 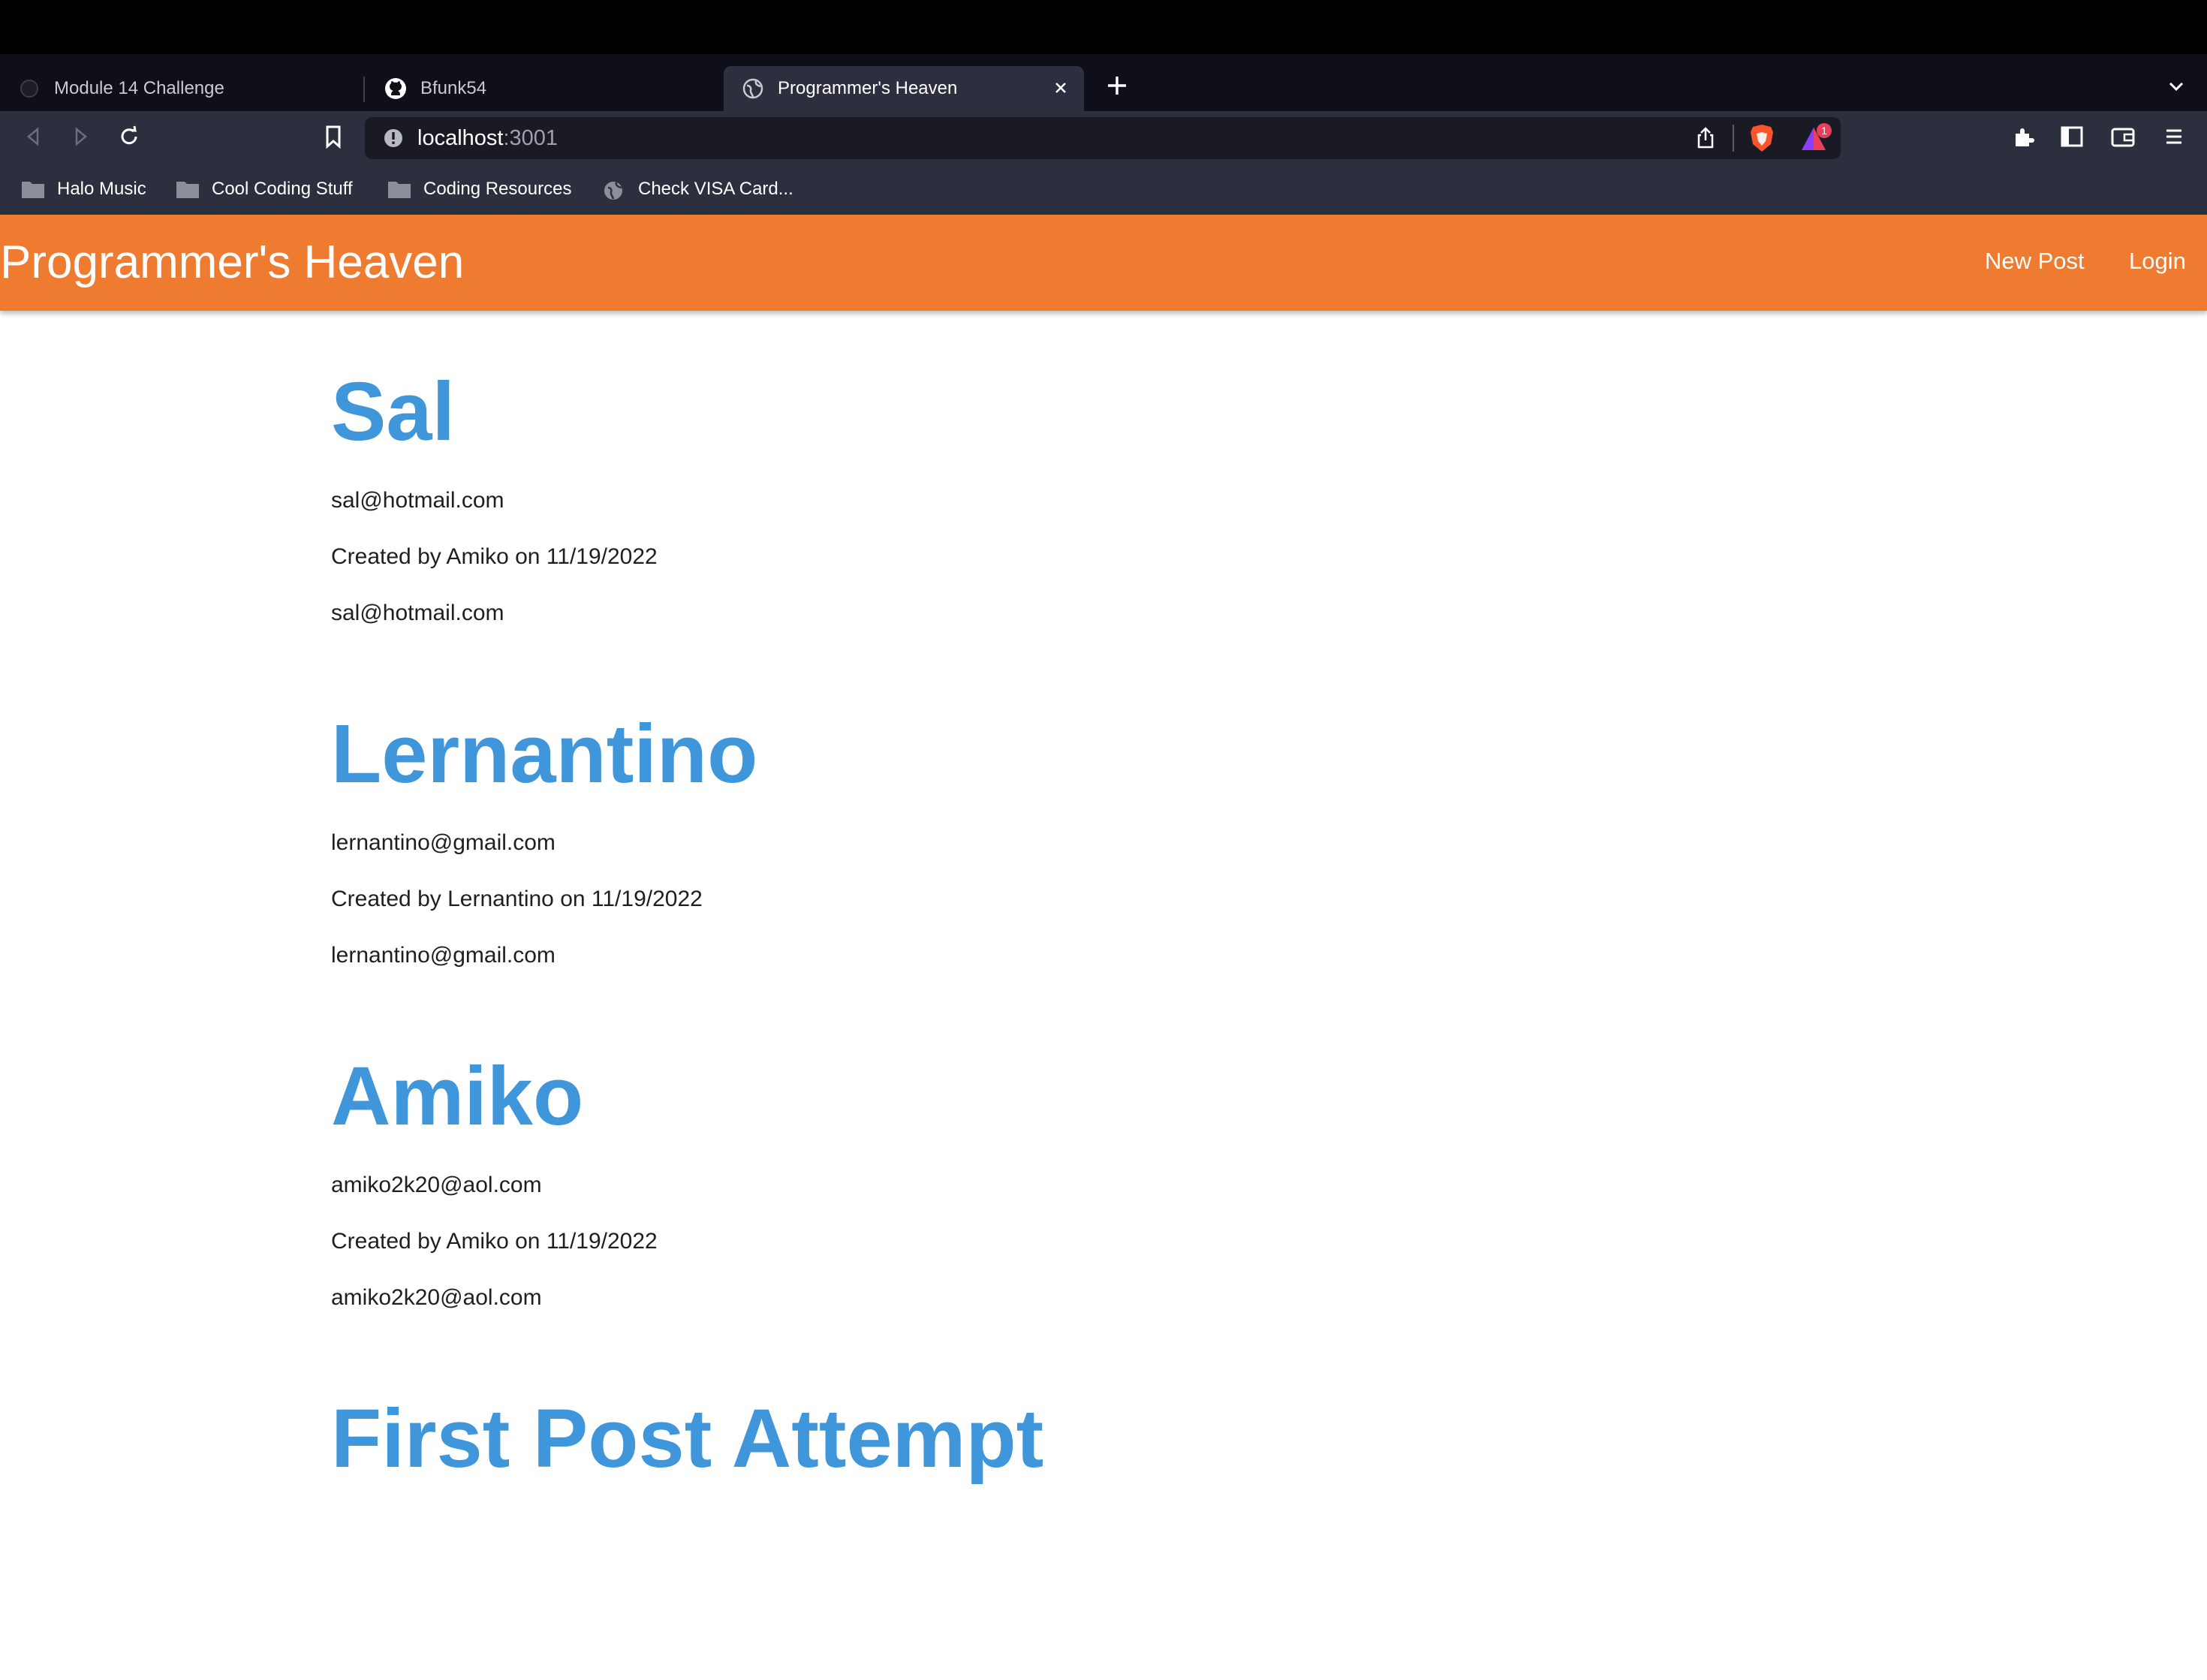 What do you see at coordinates (1706, 140) in the screenshot?
I see `share-icon` at bounding box center [1706, 140].